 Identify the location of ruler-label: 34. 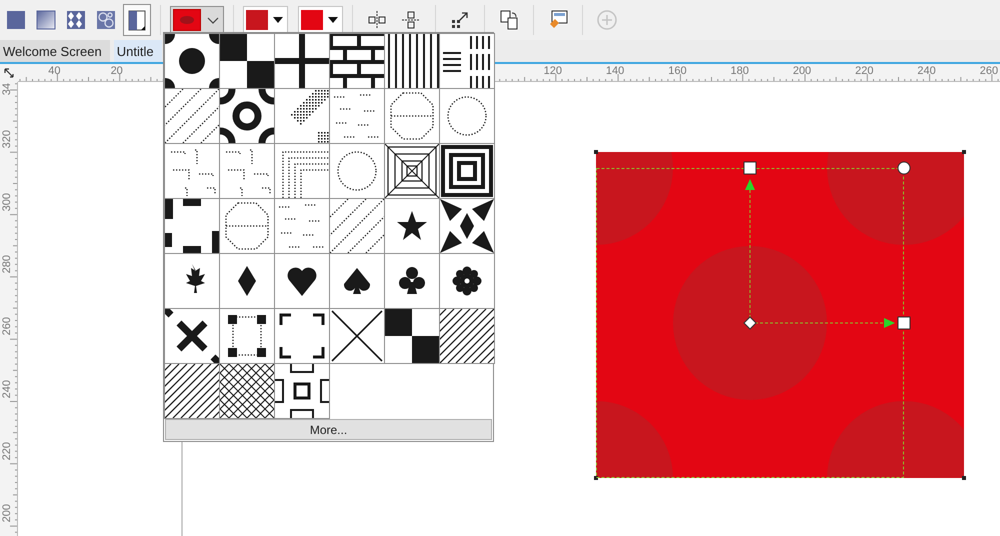
(7, 89).